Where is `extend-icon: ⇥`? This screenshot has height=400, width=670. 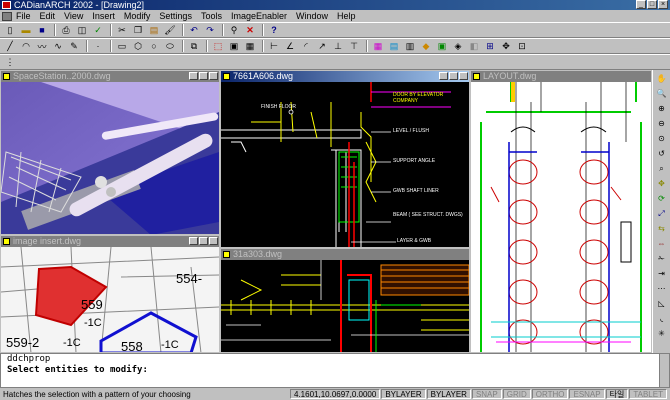 extend-icon: ⇥ is located at coordinates (662, 274).